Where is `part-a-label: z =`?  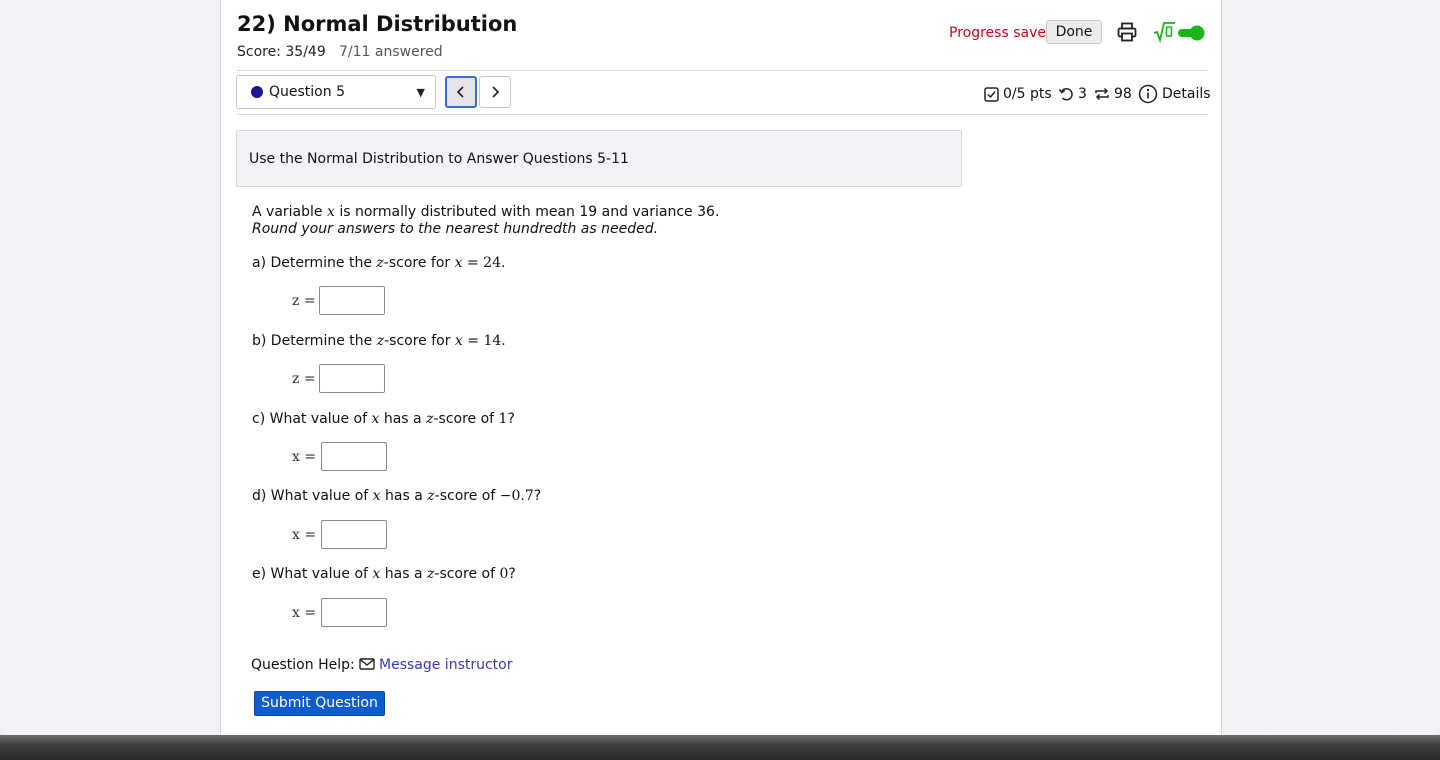
part-a-label: z = is located at coordinates (304, 301).